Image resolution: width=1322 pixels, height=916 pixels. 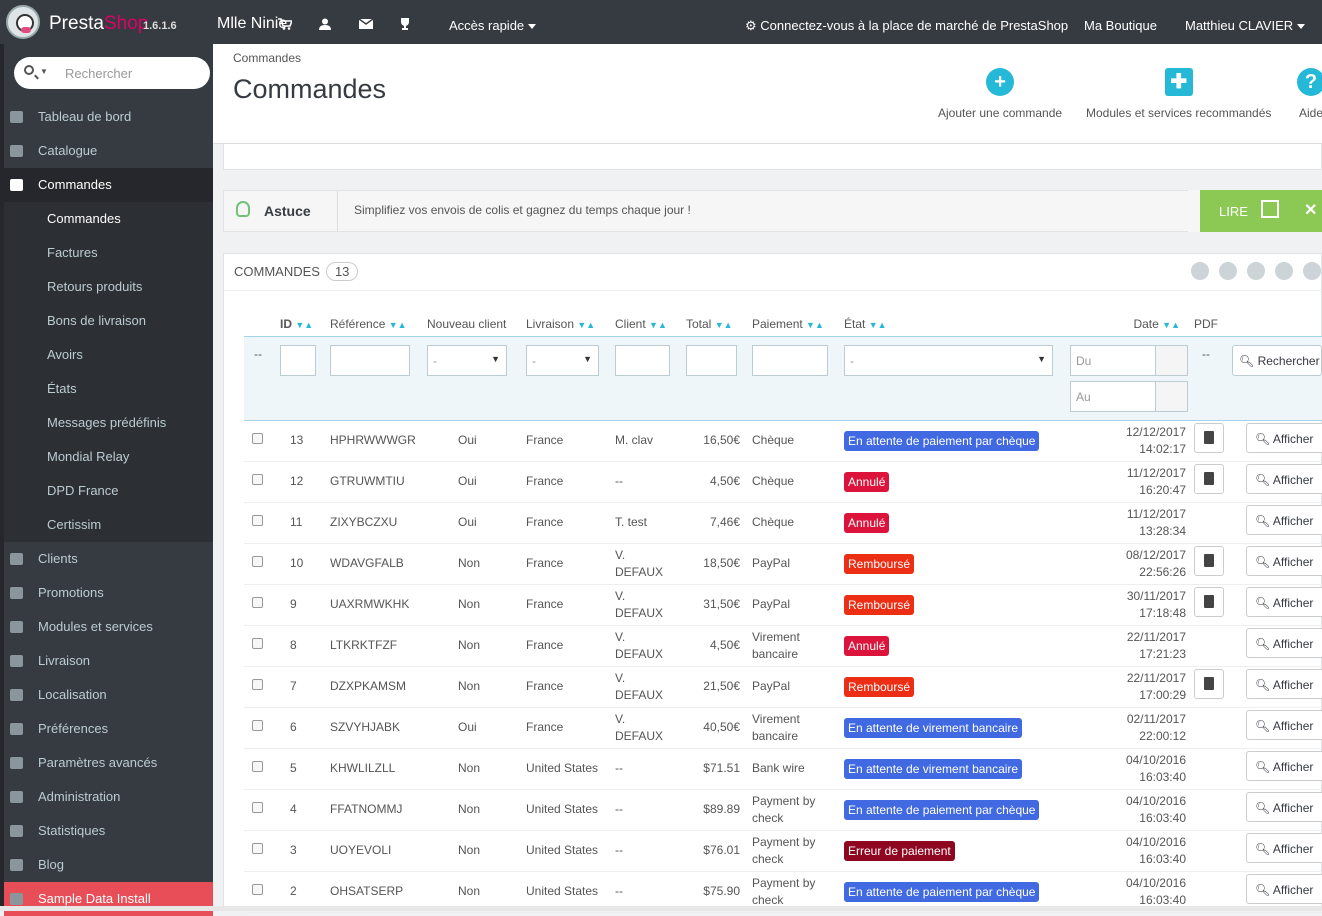 What do you see at coordinates (108, 593) in the screenshot?
I see `sidebar-item: Promotions` at bounding box center [108, 593].